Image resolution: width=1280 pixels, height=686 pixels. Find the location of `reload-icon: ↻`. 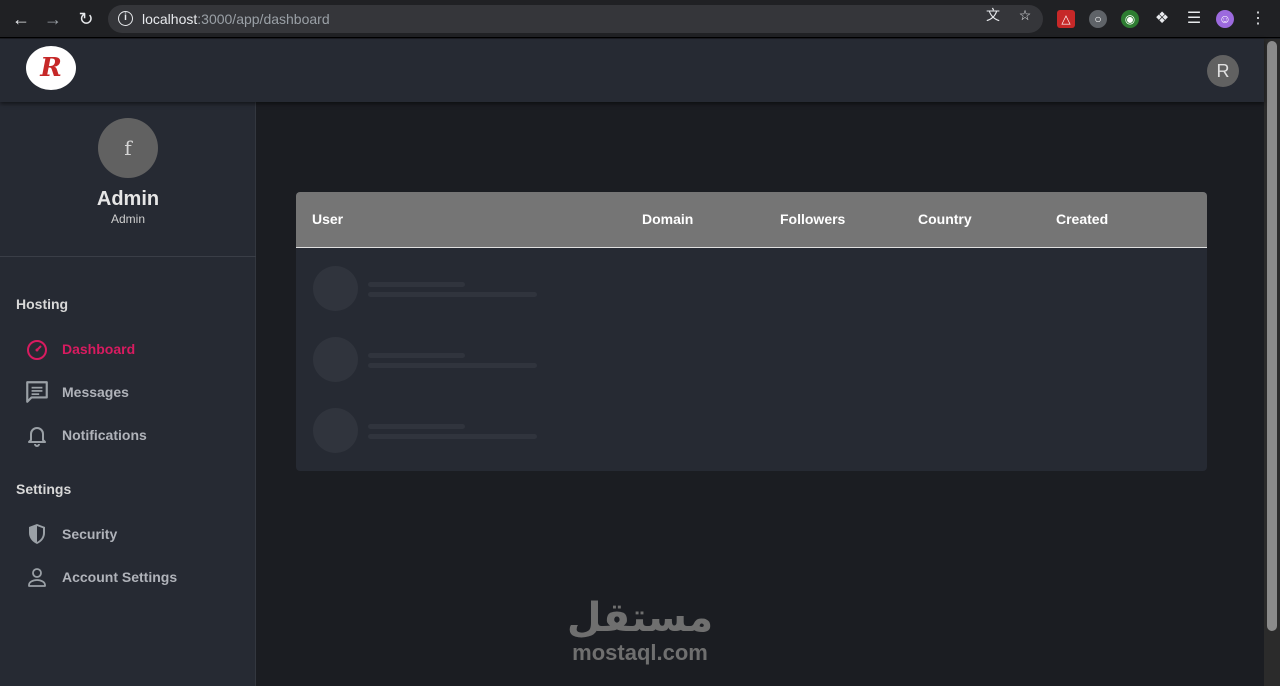

reload-icon: ↻ is located at coordinates (86, 19).